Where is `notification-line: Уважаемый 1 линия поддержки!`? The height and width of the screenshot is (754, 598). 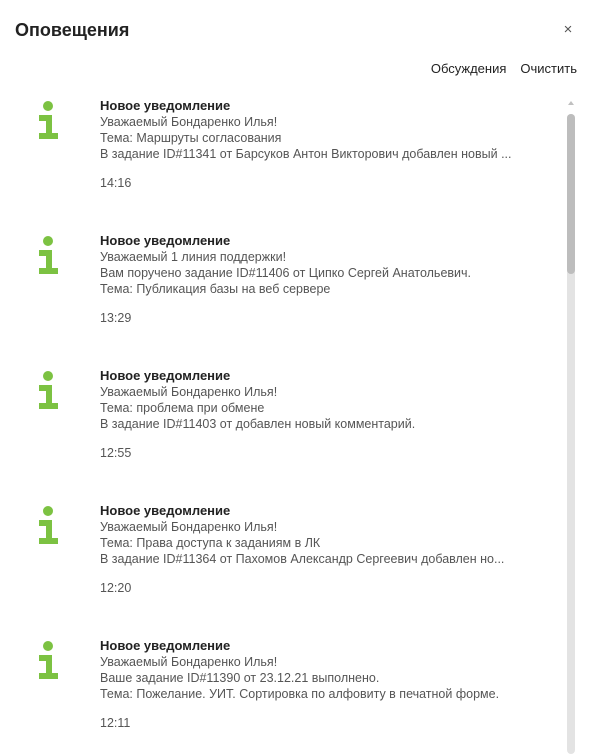 notification-line: Уважаемый 1 линия поддержки! is located at coordinates (193, 257).